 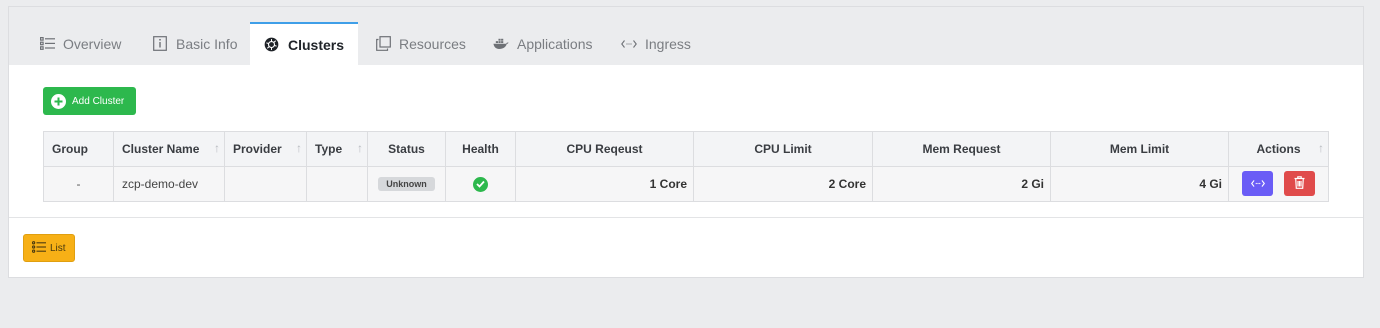 I want to click on tab-label: Applications, so click(x=555, y=43).